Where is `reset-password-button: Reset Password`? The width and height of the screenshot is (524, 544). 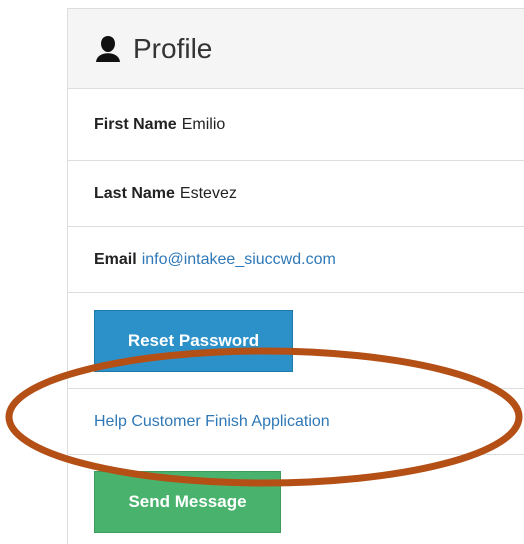
reset-password-button: Reset Password is located at coordinates (193, 340).